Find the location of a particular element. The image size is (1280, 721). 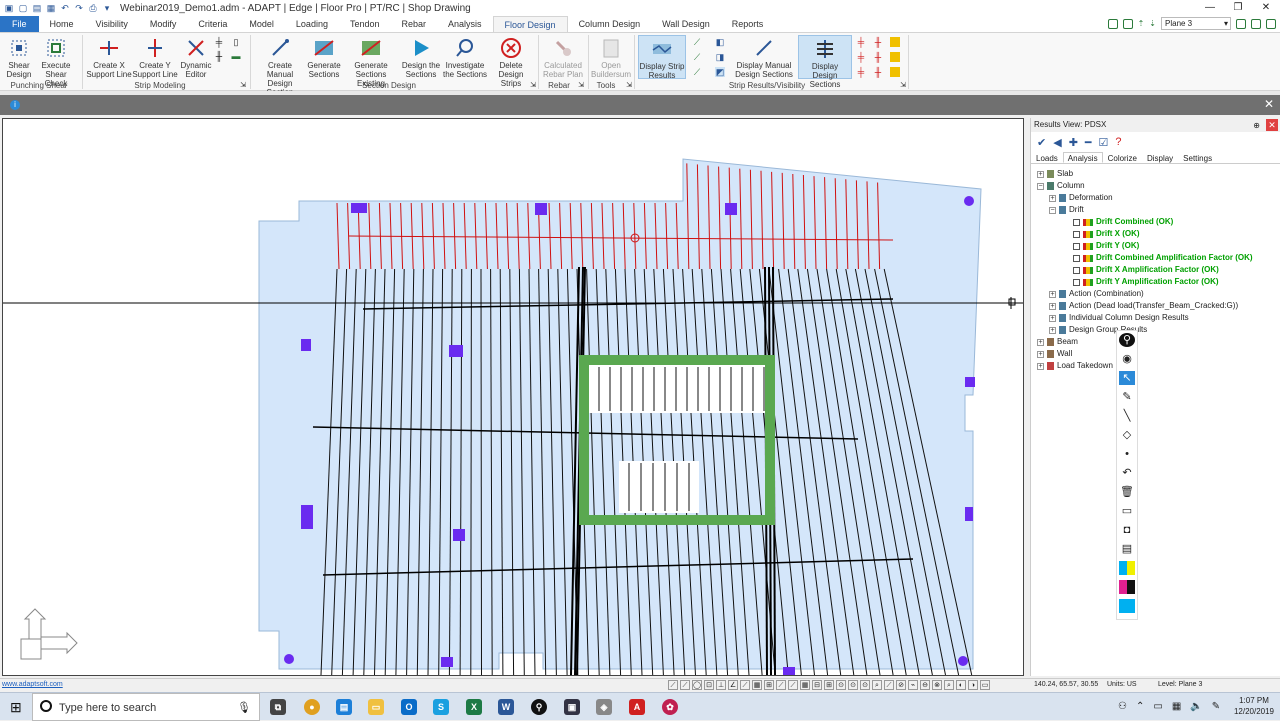

tab-display: Display is located at coordinates (1160, 157).